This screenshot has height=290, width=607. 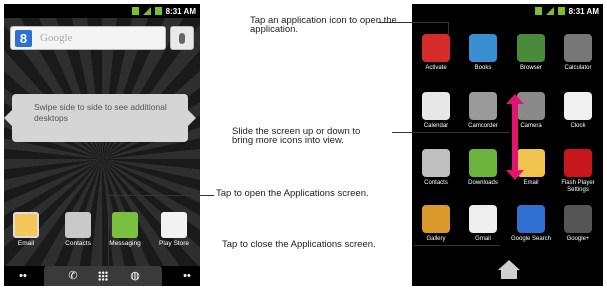 What do you see at coordinates (578, 126) in the screenshot?
I see `app-label: Clock` at bounding box center [578, 126].